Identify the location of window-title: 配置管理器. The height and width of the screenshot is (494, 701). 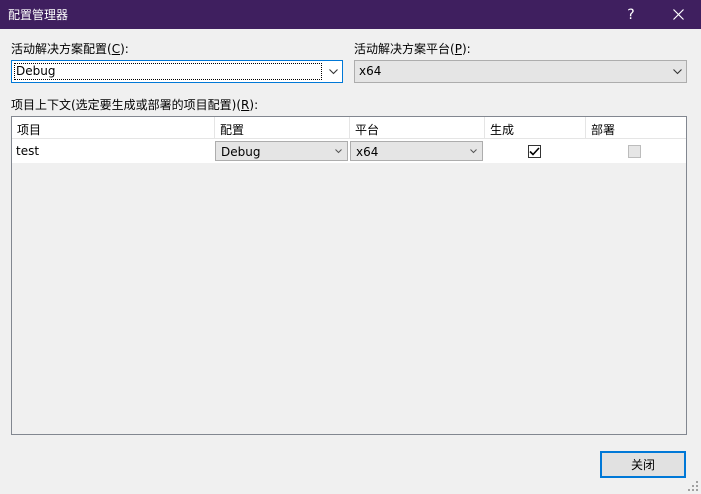
(38, 15).